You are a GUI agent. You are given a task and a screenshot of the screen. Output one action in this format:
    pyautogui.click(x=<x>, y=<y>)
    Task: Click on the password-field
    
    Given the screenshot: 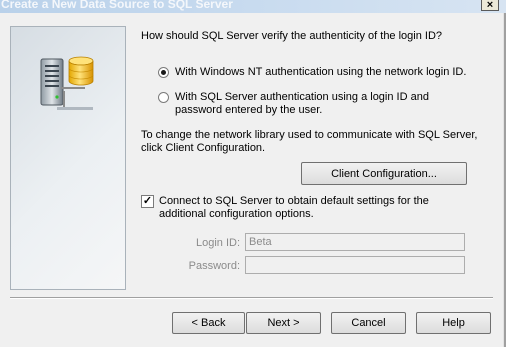 What is the action you would take?
    pyautogui.click(x=355, y=265)
    